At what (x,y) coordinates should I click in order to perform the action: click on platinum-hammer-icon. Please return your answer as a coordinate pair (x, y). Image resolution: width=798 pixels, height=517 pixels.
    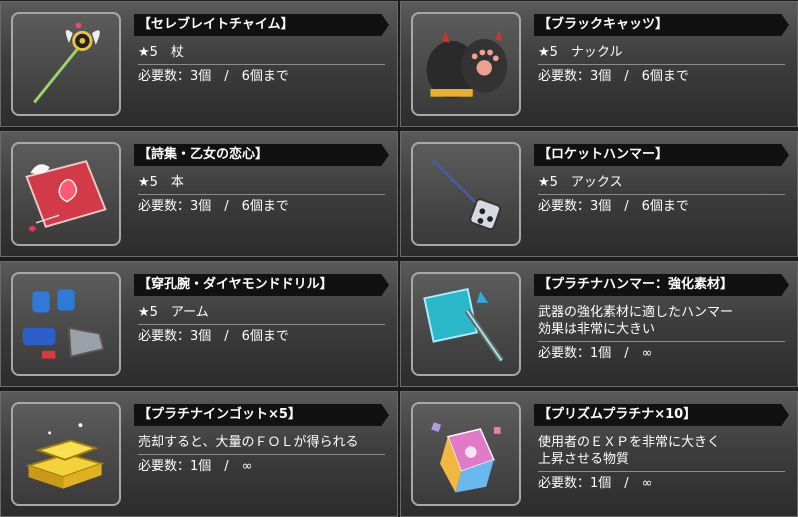
    Looking at the image, I should click on (463, 325).